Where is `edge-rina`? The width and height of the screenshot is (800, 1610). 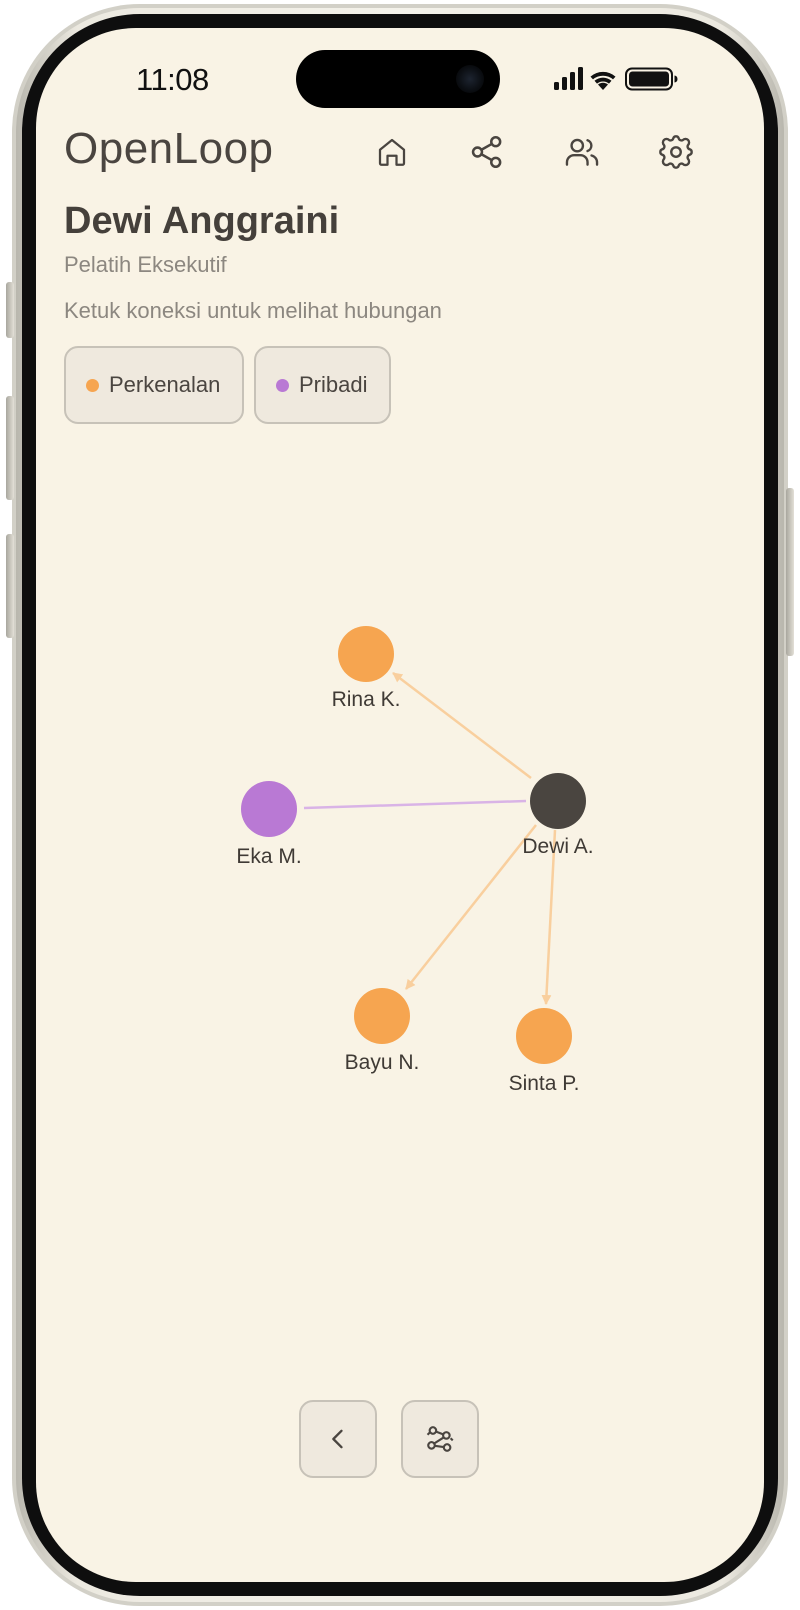
edge-rina is located at coordinates (462, 725).